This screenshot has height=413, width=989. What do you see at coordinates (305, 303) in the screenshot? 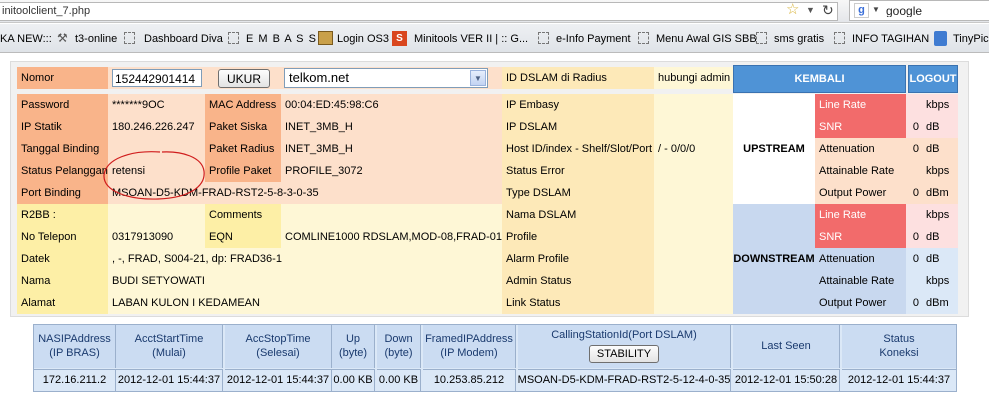
I see `alamat-value: LABAN KULON I KEDAMEAN` at bounding box center [305, 303].